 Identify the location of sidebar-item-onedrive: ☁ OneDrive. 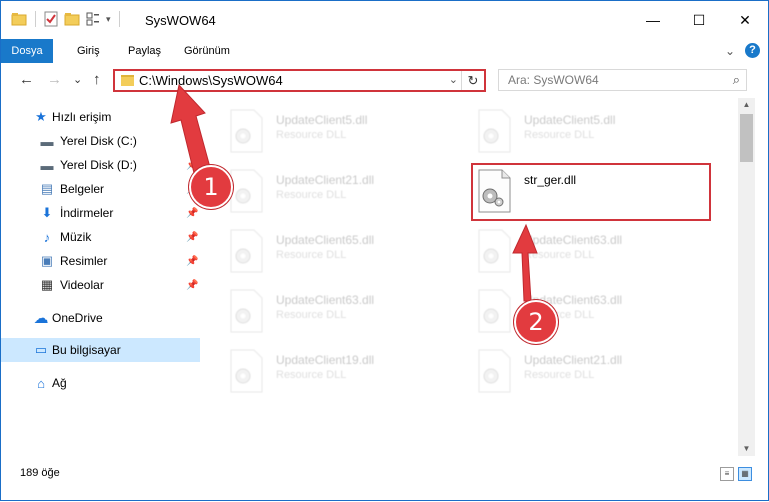
(100, 318).